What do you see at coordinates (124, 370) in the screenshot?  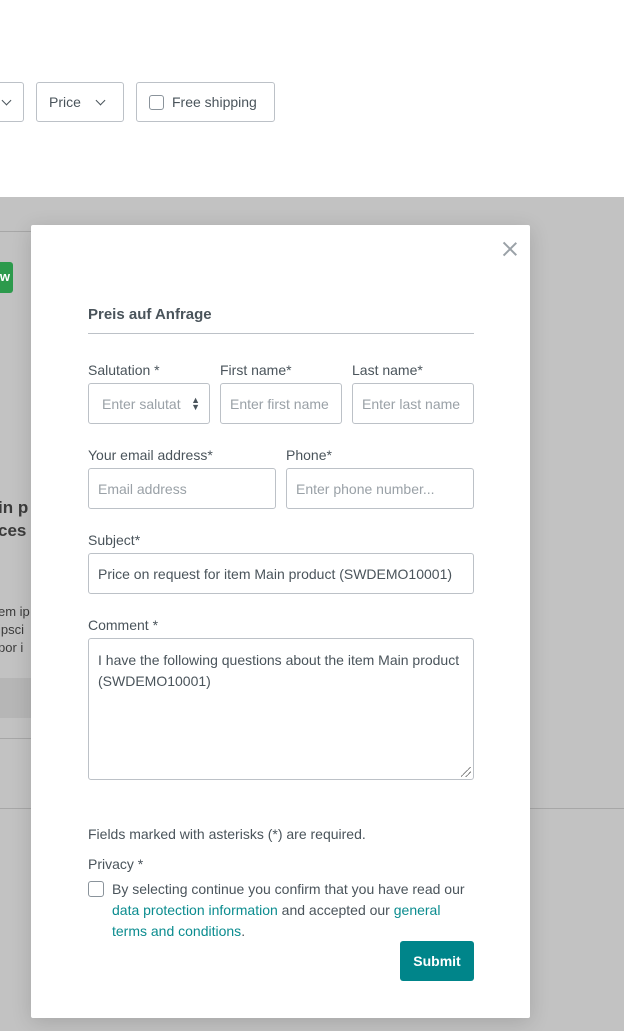 I see `salutation-label: Salutation *` at bounding box center [124, 370].